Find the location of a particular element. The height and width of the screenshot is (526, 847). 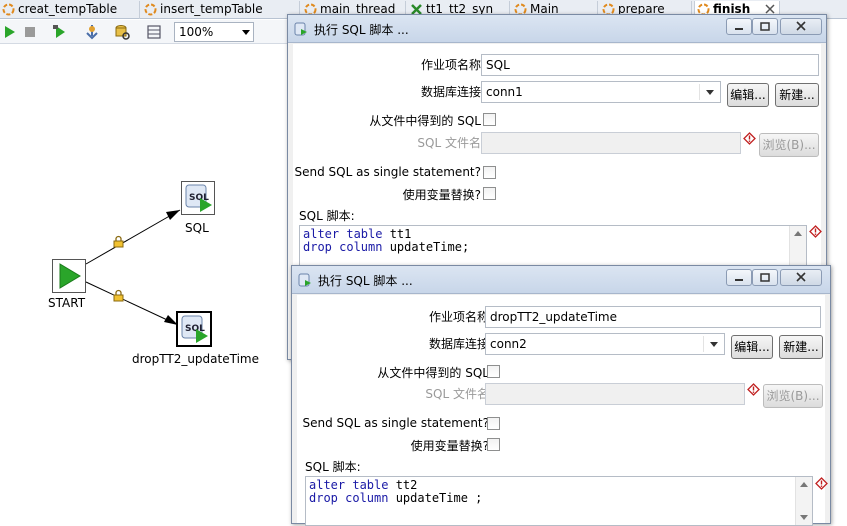

tab-insert-temptable: insert_tempTable is located at coordinates (221, 10).